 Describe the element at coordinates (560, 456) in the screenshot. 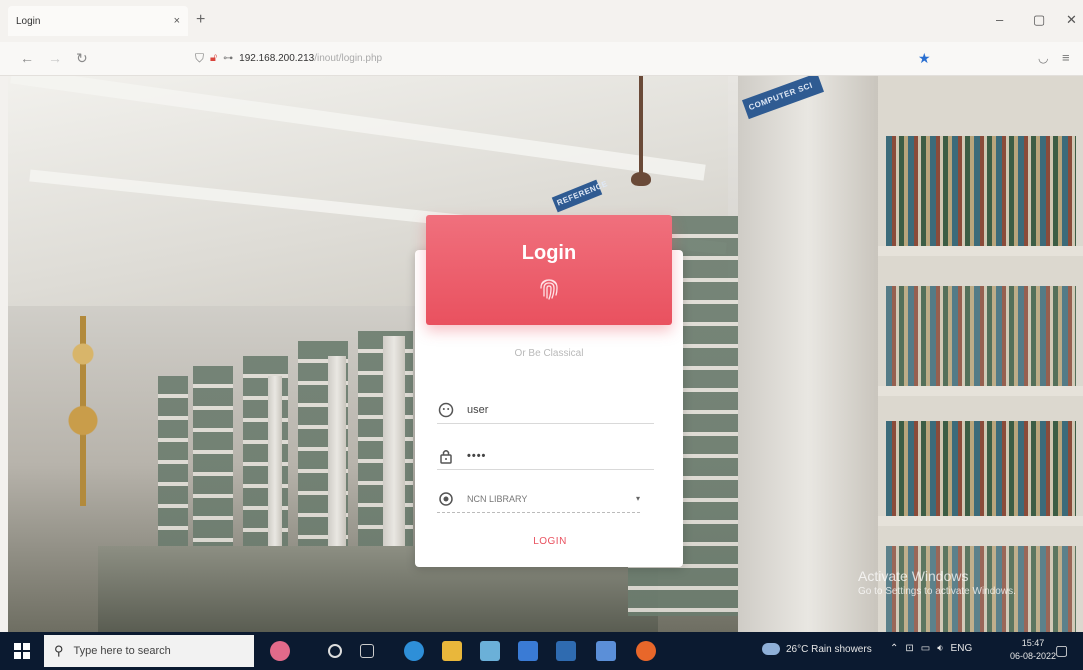

I see `password-input: ••••` at that location.